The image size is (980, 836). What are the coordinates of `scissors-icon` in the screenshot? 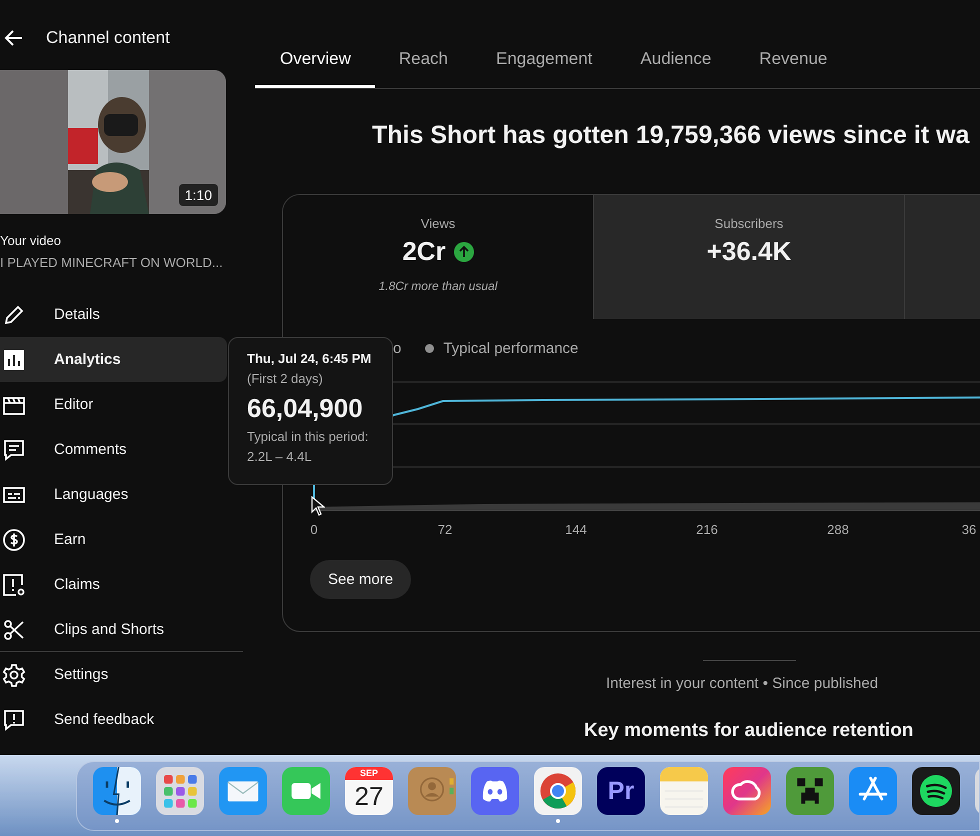 It's located at (14, 630).